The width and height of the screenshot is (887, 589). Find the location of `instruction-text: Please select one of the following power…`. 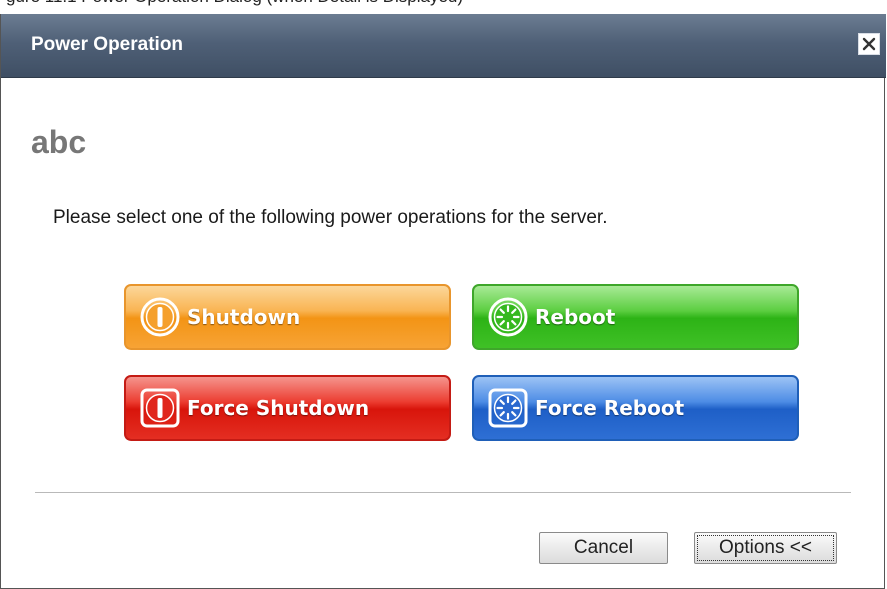

instruction-text: Please select one of the following power… is located at coordinates (330, 217).